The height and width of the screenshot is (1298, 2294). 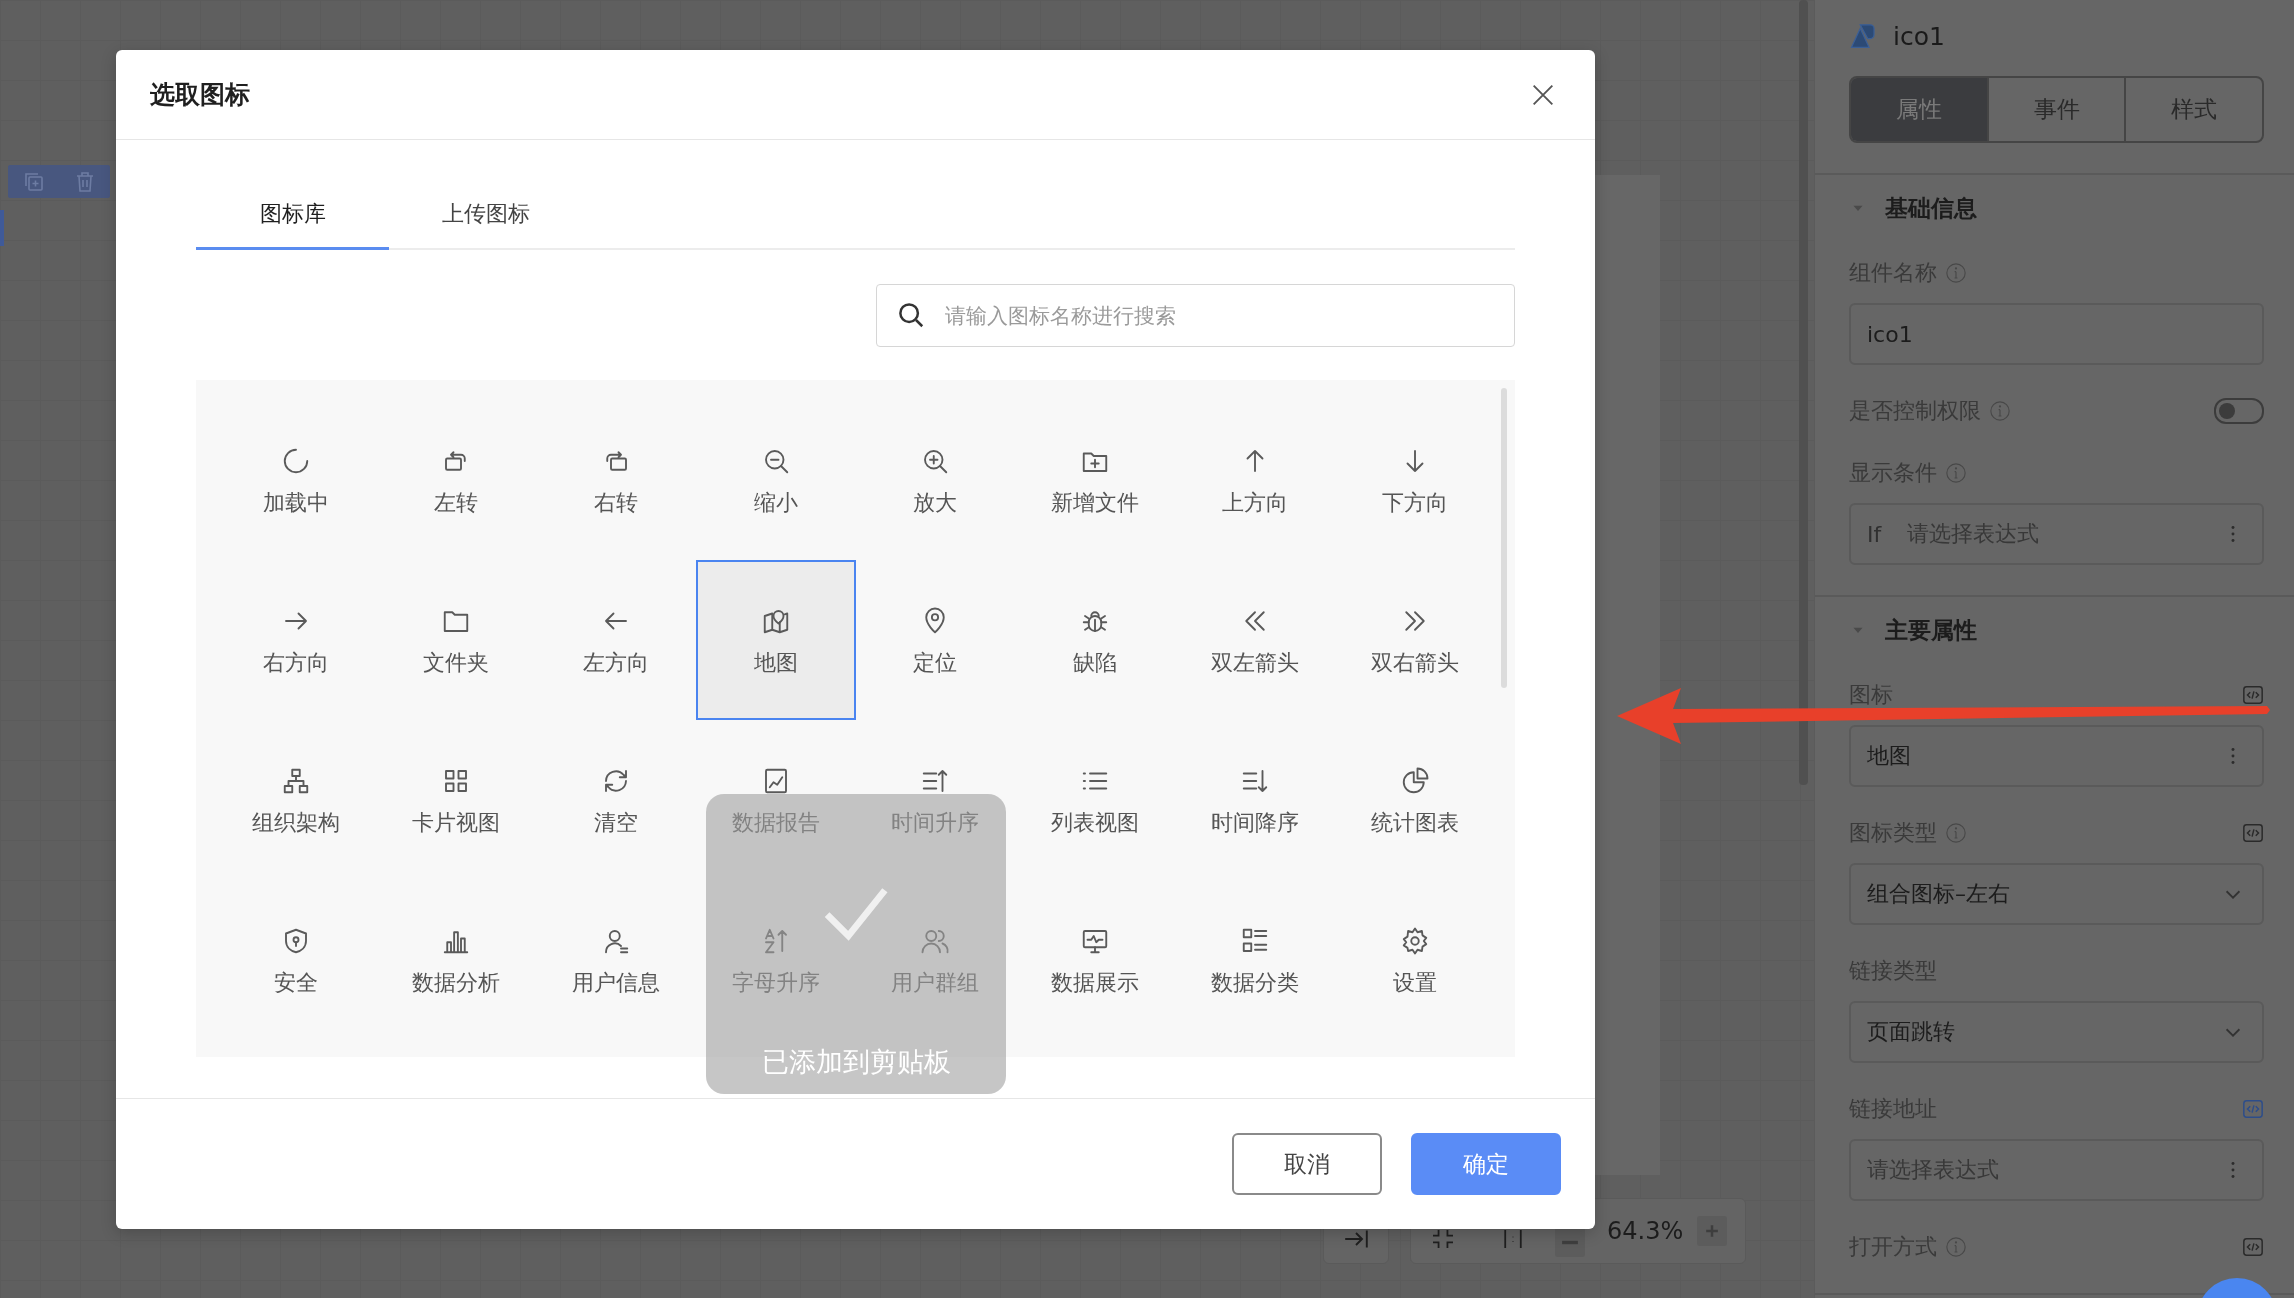 I want to click on cancel-button: 取消, so click(x=1307, y=1164).